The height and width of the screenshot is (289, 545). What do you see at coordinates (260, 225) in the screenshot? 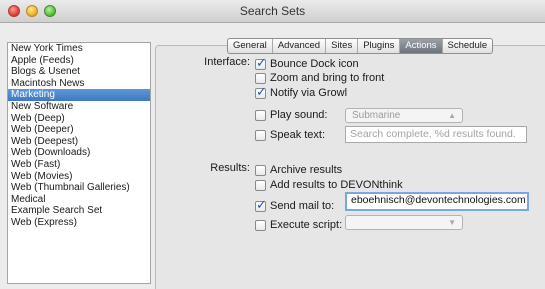
I see `execute-script-checkbox` at bounding box center [260, 225].